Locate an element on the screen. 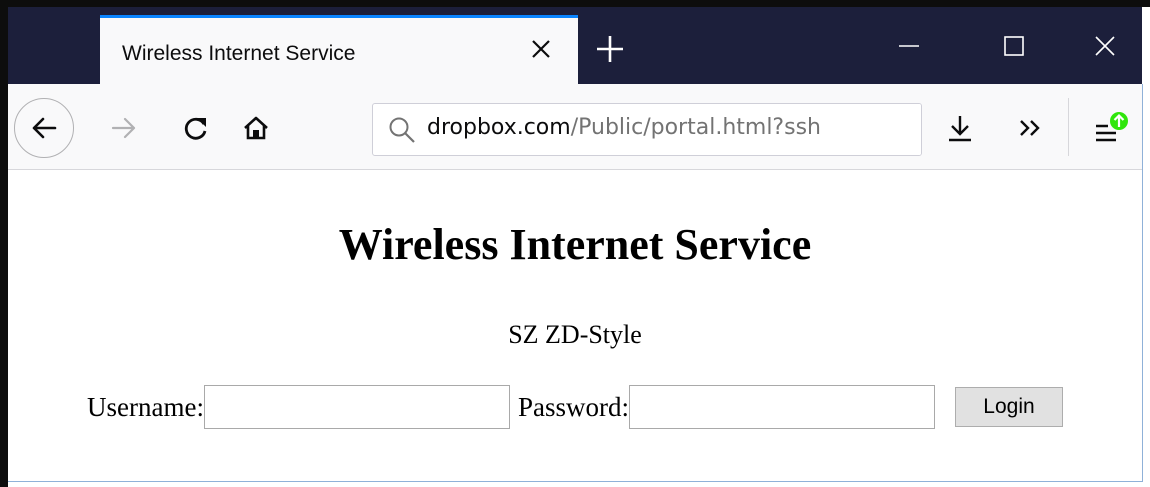  login-form: Username: Password: Login is located at coordinates (575, 407).